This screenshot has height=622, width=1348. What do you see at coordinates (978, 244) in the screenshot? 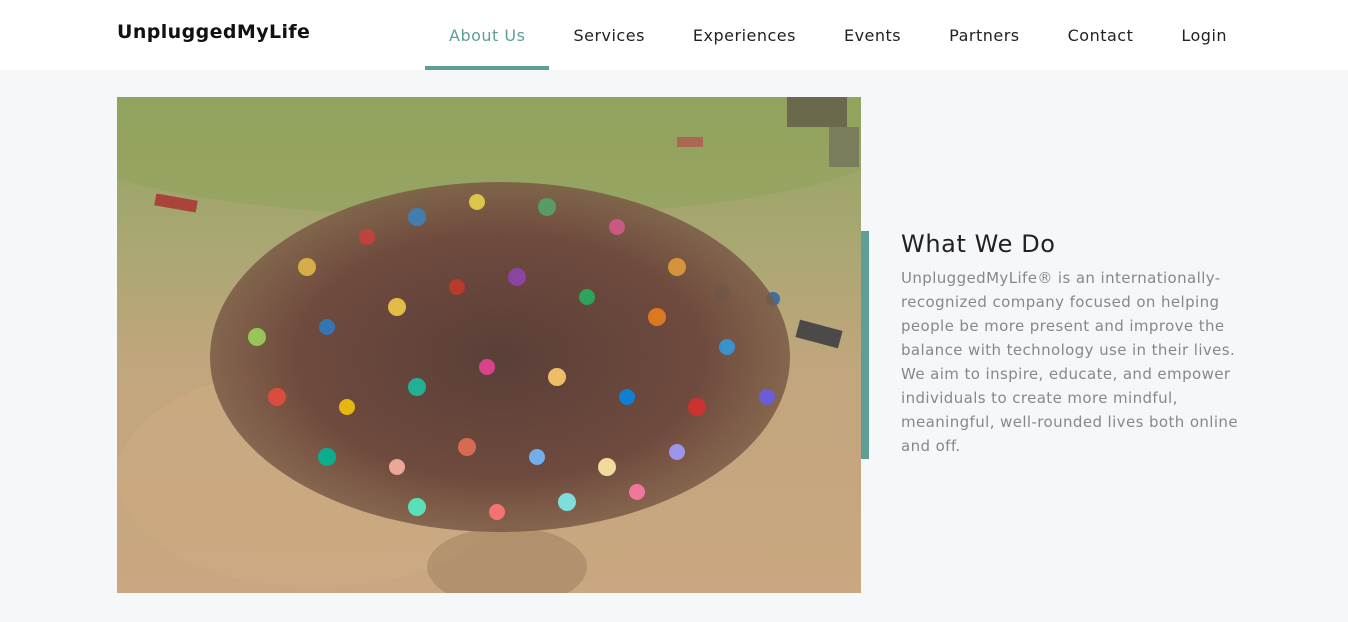
I see `section-title: What We Do` at bounding box center [978, 244].